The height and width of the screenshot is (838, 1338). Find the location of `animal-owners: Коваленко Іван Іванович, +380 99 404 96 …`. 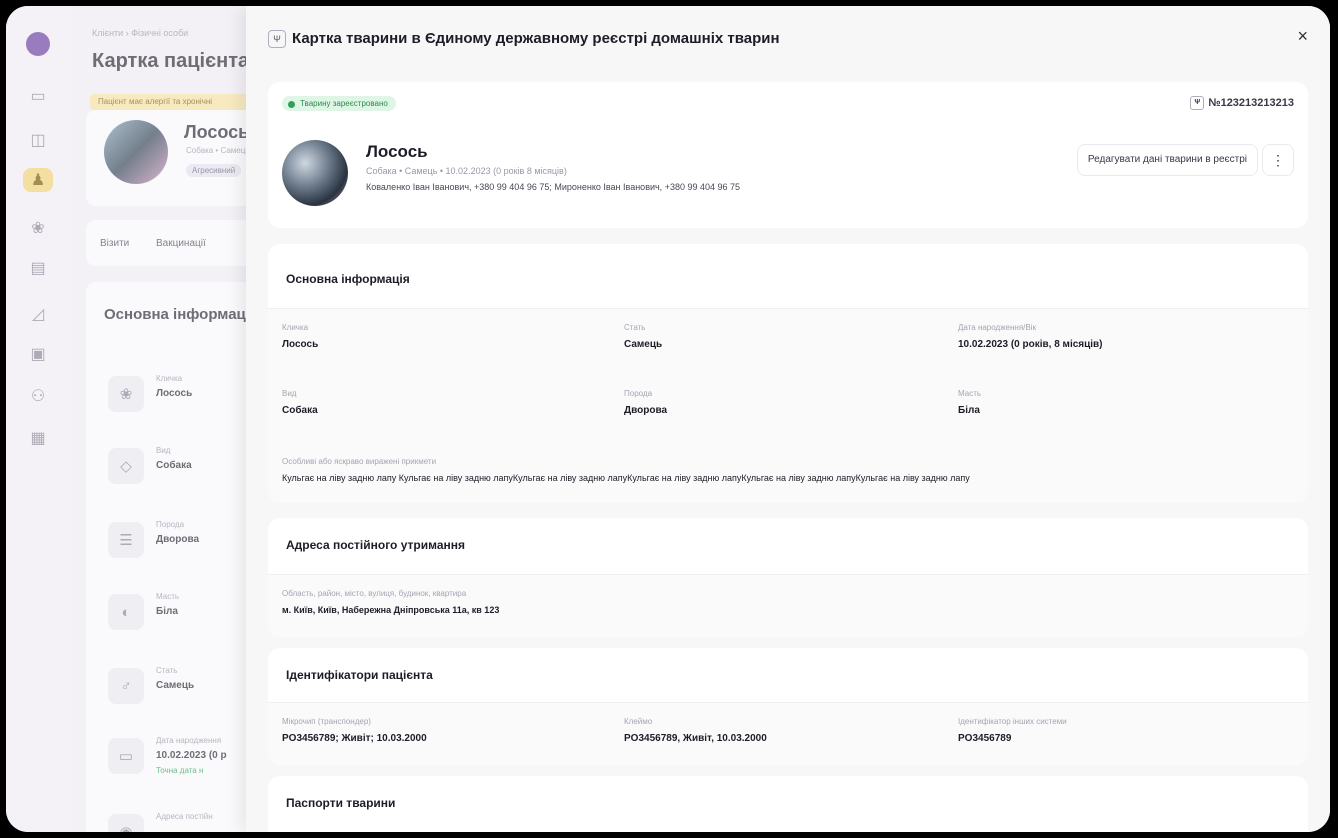

animal-owners: Коваленко Іван Іванович, +380 99 404 96 … is located at coordinates (553, 187).